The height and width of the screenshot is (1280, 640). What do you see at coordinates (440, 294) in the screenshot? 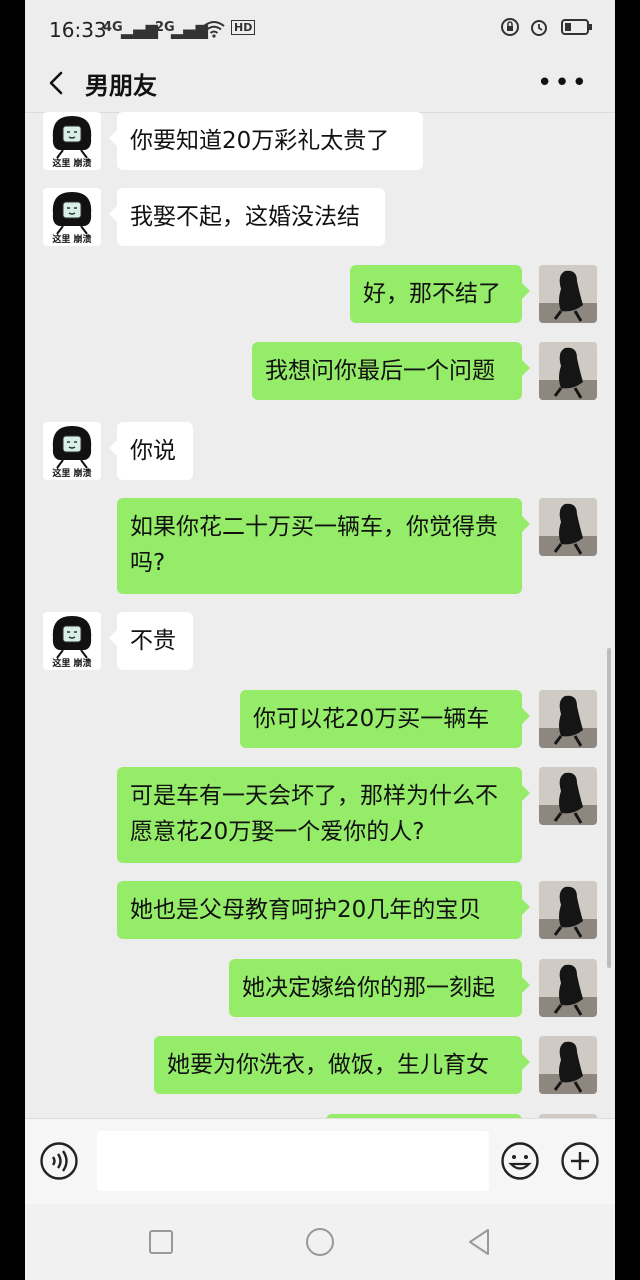
I see `outgoing-message-bubble: 好，那不结了` at bounding box center [440, 294].